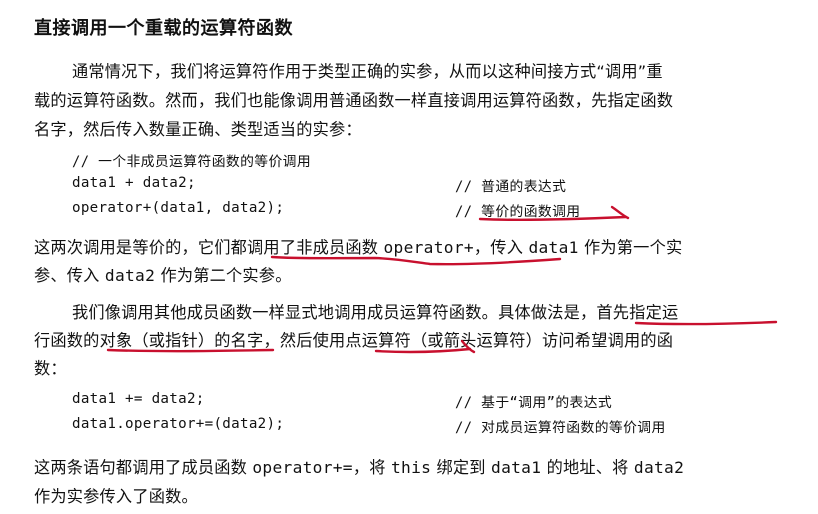 This screenshot has height=514, width=818. What do you see at coordinates (50, 368) in the screenshot?
I see `paragraph-3-line-3: 数：` at bounding box center [50, 368].